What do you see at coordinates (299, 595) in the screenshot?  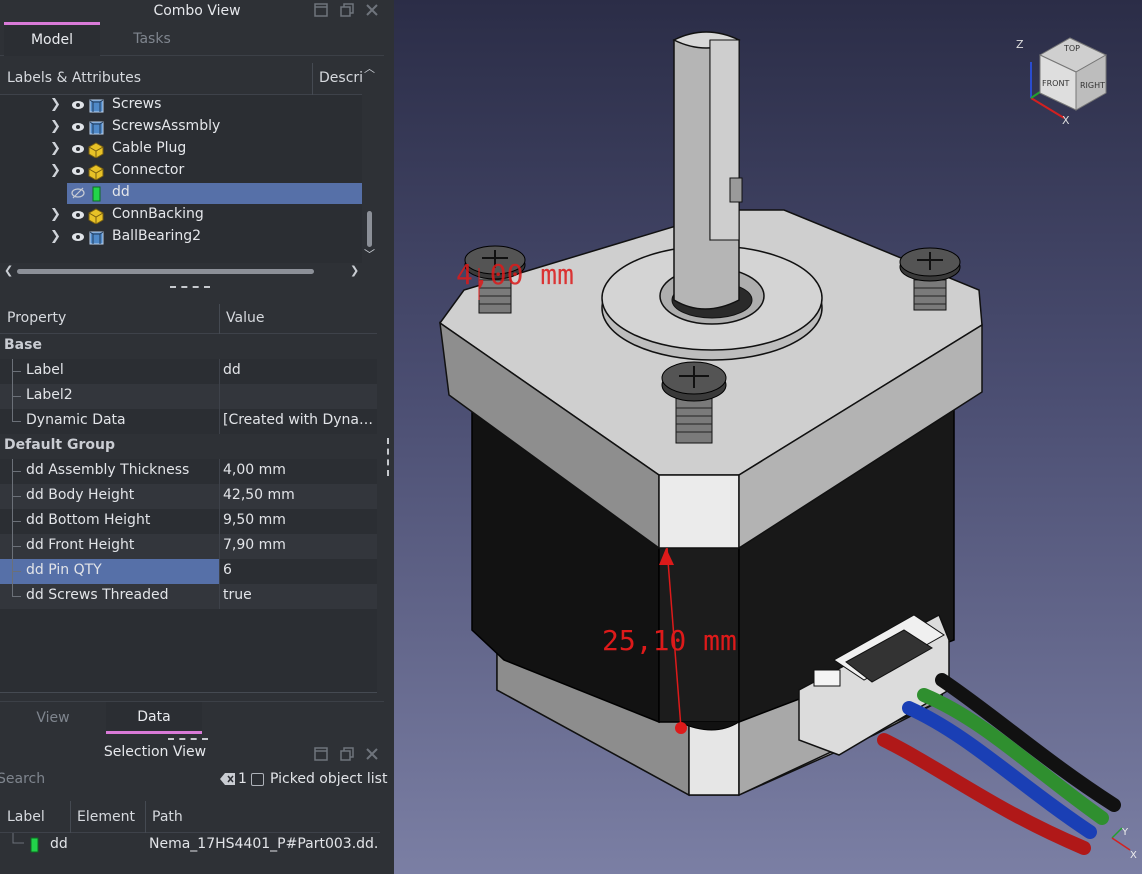 I see `property-value: true` at bounding box center [299, 595].